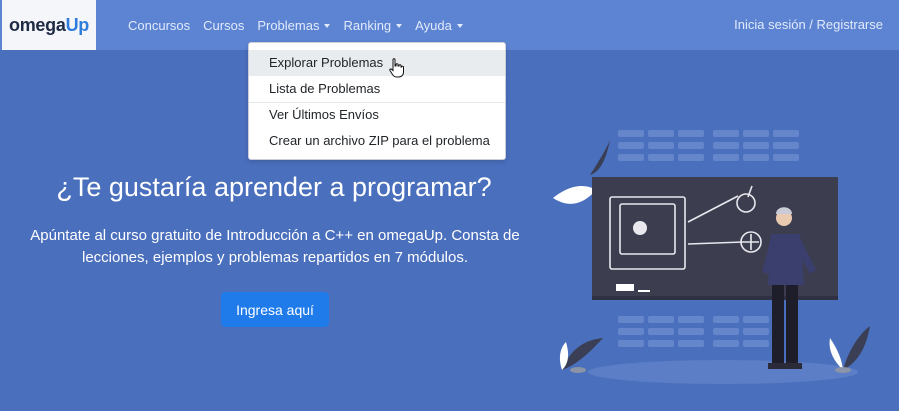 The width and height of the screenshot is (899, 411). I want to click on hand-pointer-icon, so click(396, 68).